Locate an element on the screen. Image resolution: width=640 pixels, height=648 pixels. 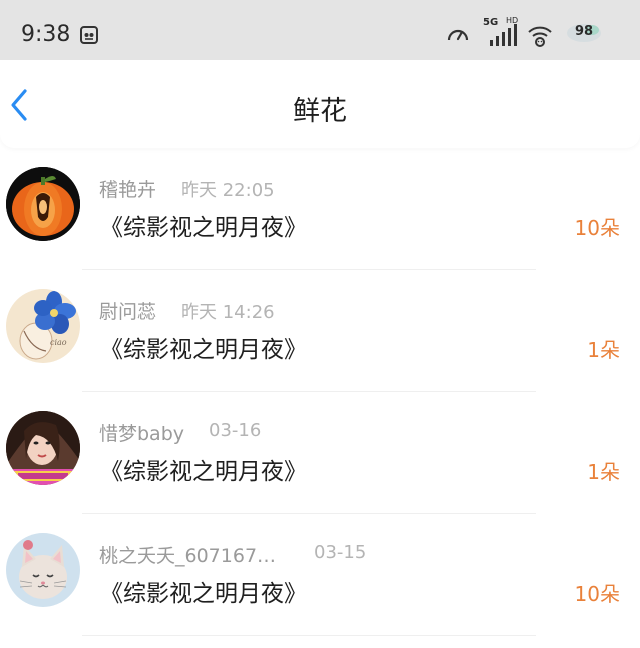
sent-time: 昨天 22:05 is located at coordinates (228, 190).